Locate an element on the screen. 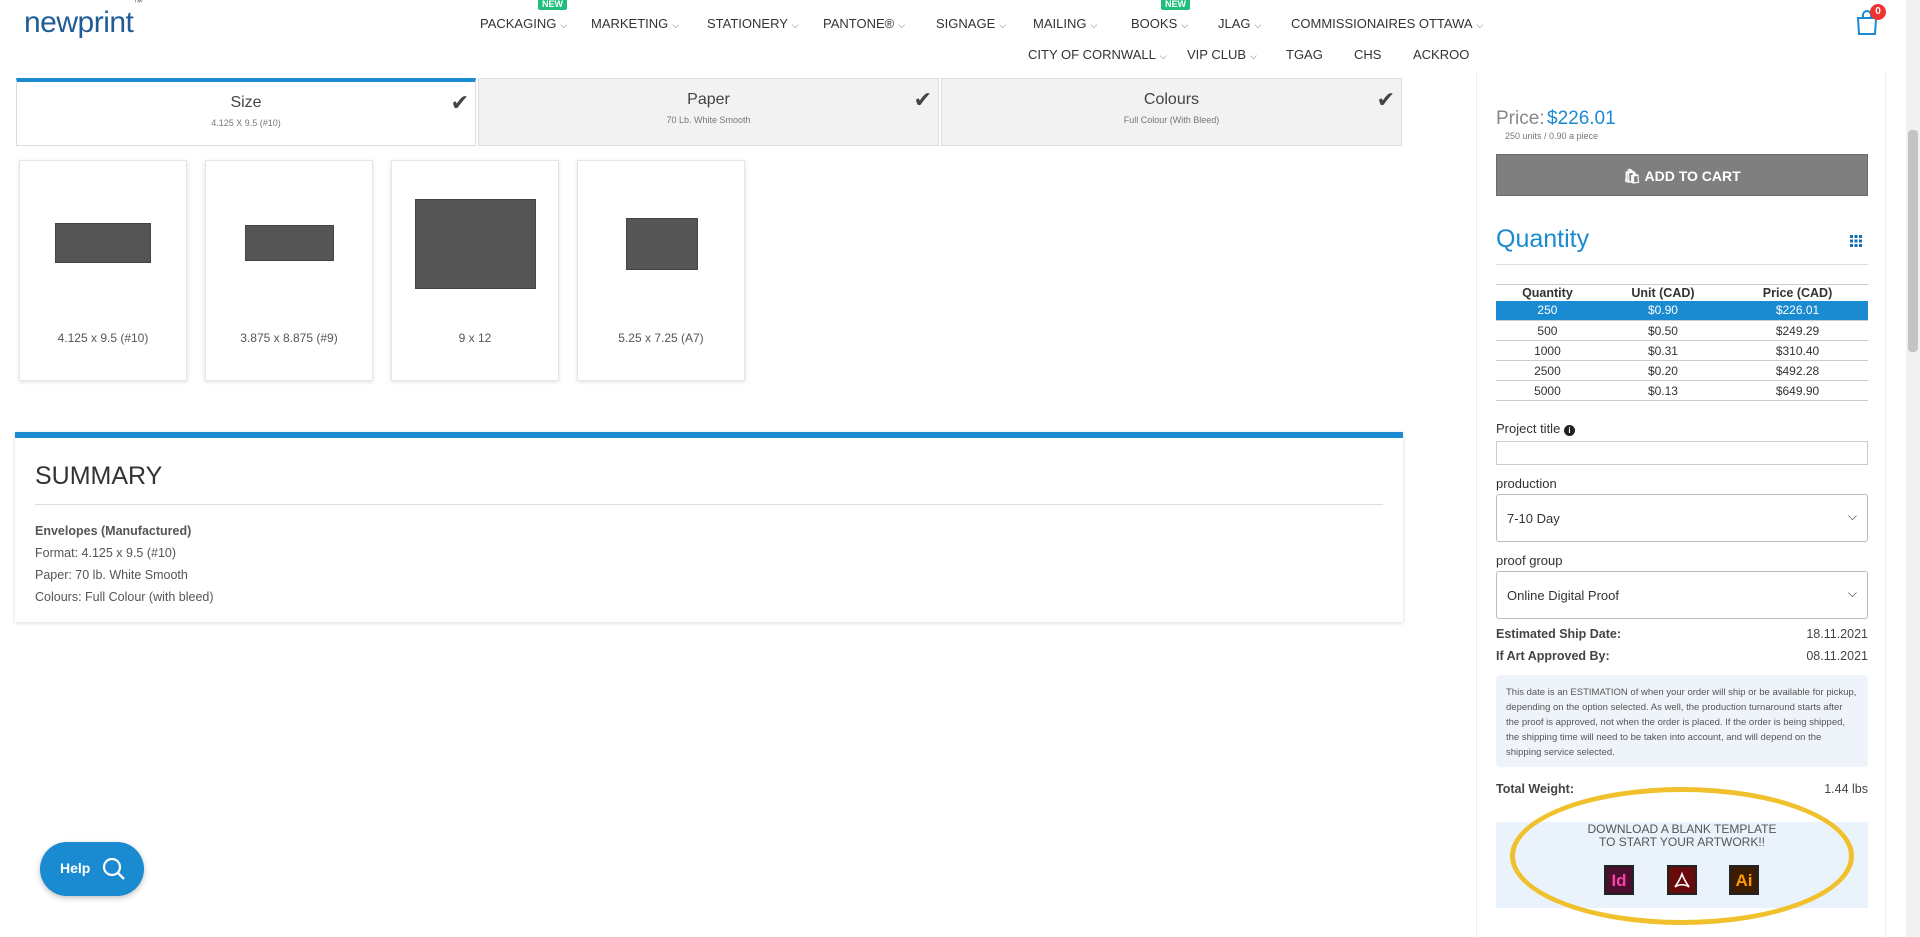 The width and height of the screenshot is (1920, 937). nav-marketing: MARKETING ⌵ is located at coordinates (635, 23).